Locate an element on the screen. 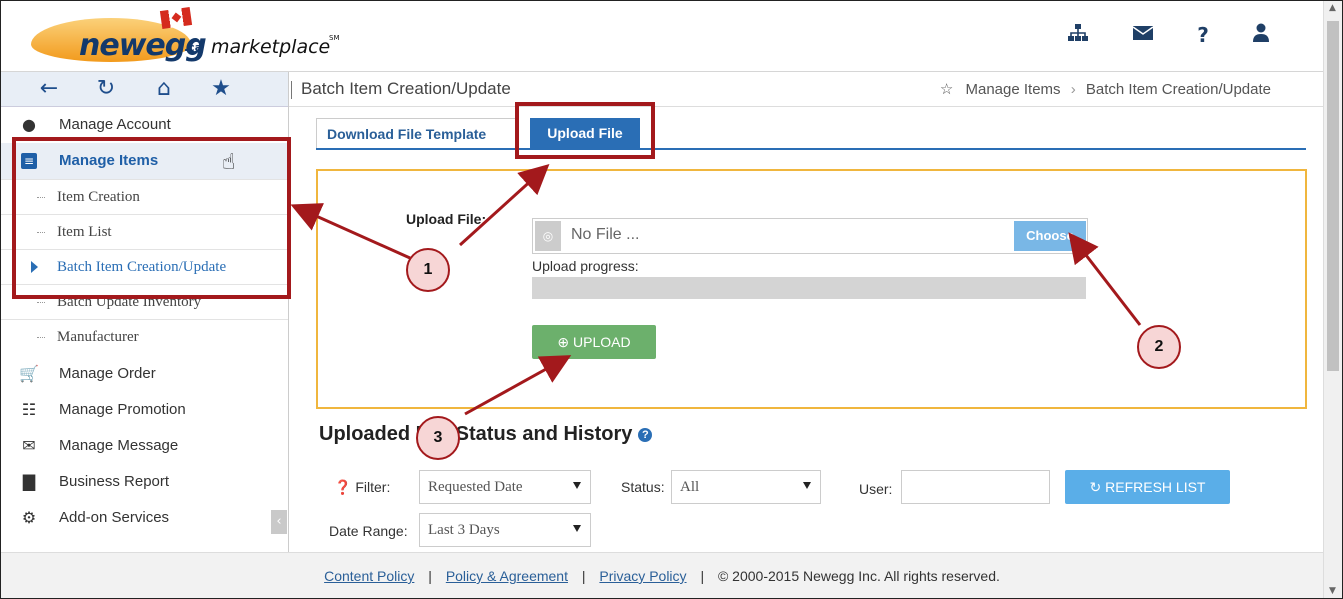  hand-cursor-icon: ☝ is located at coordinates (229, 162).